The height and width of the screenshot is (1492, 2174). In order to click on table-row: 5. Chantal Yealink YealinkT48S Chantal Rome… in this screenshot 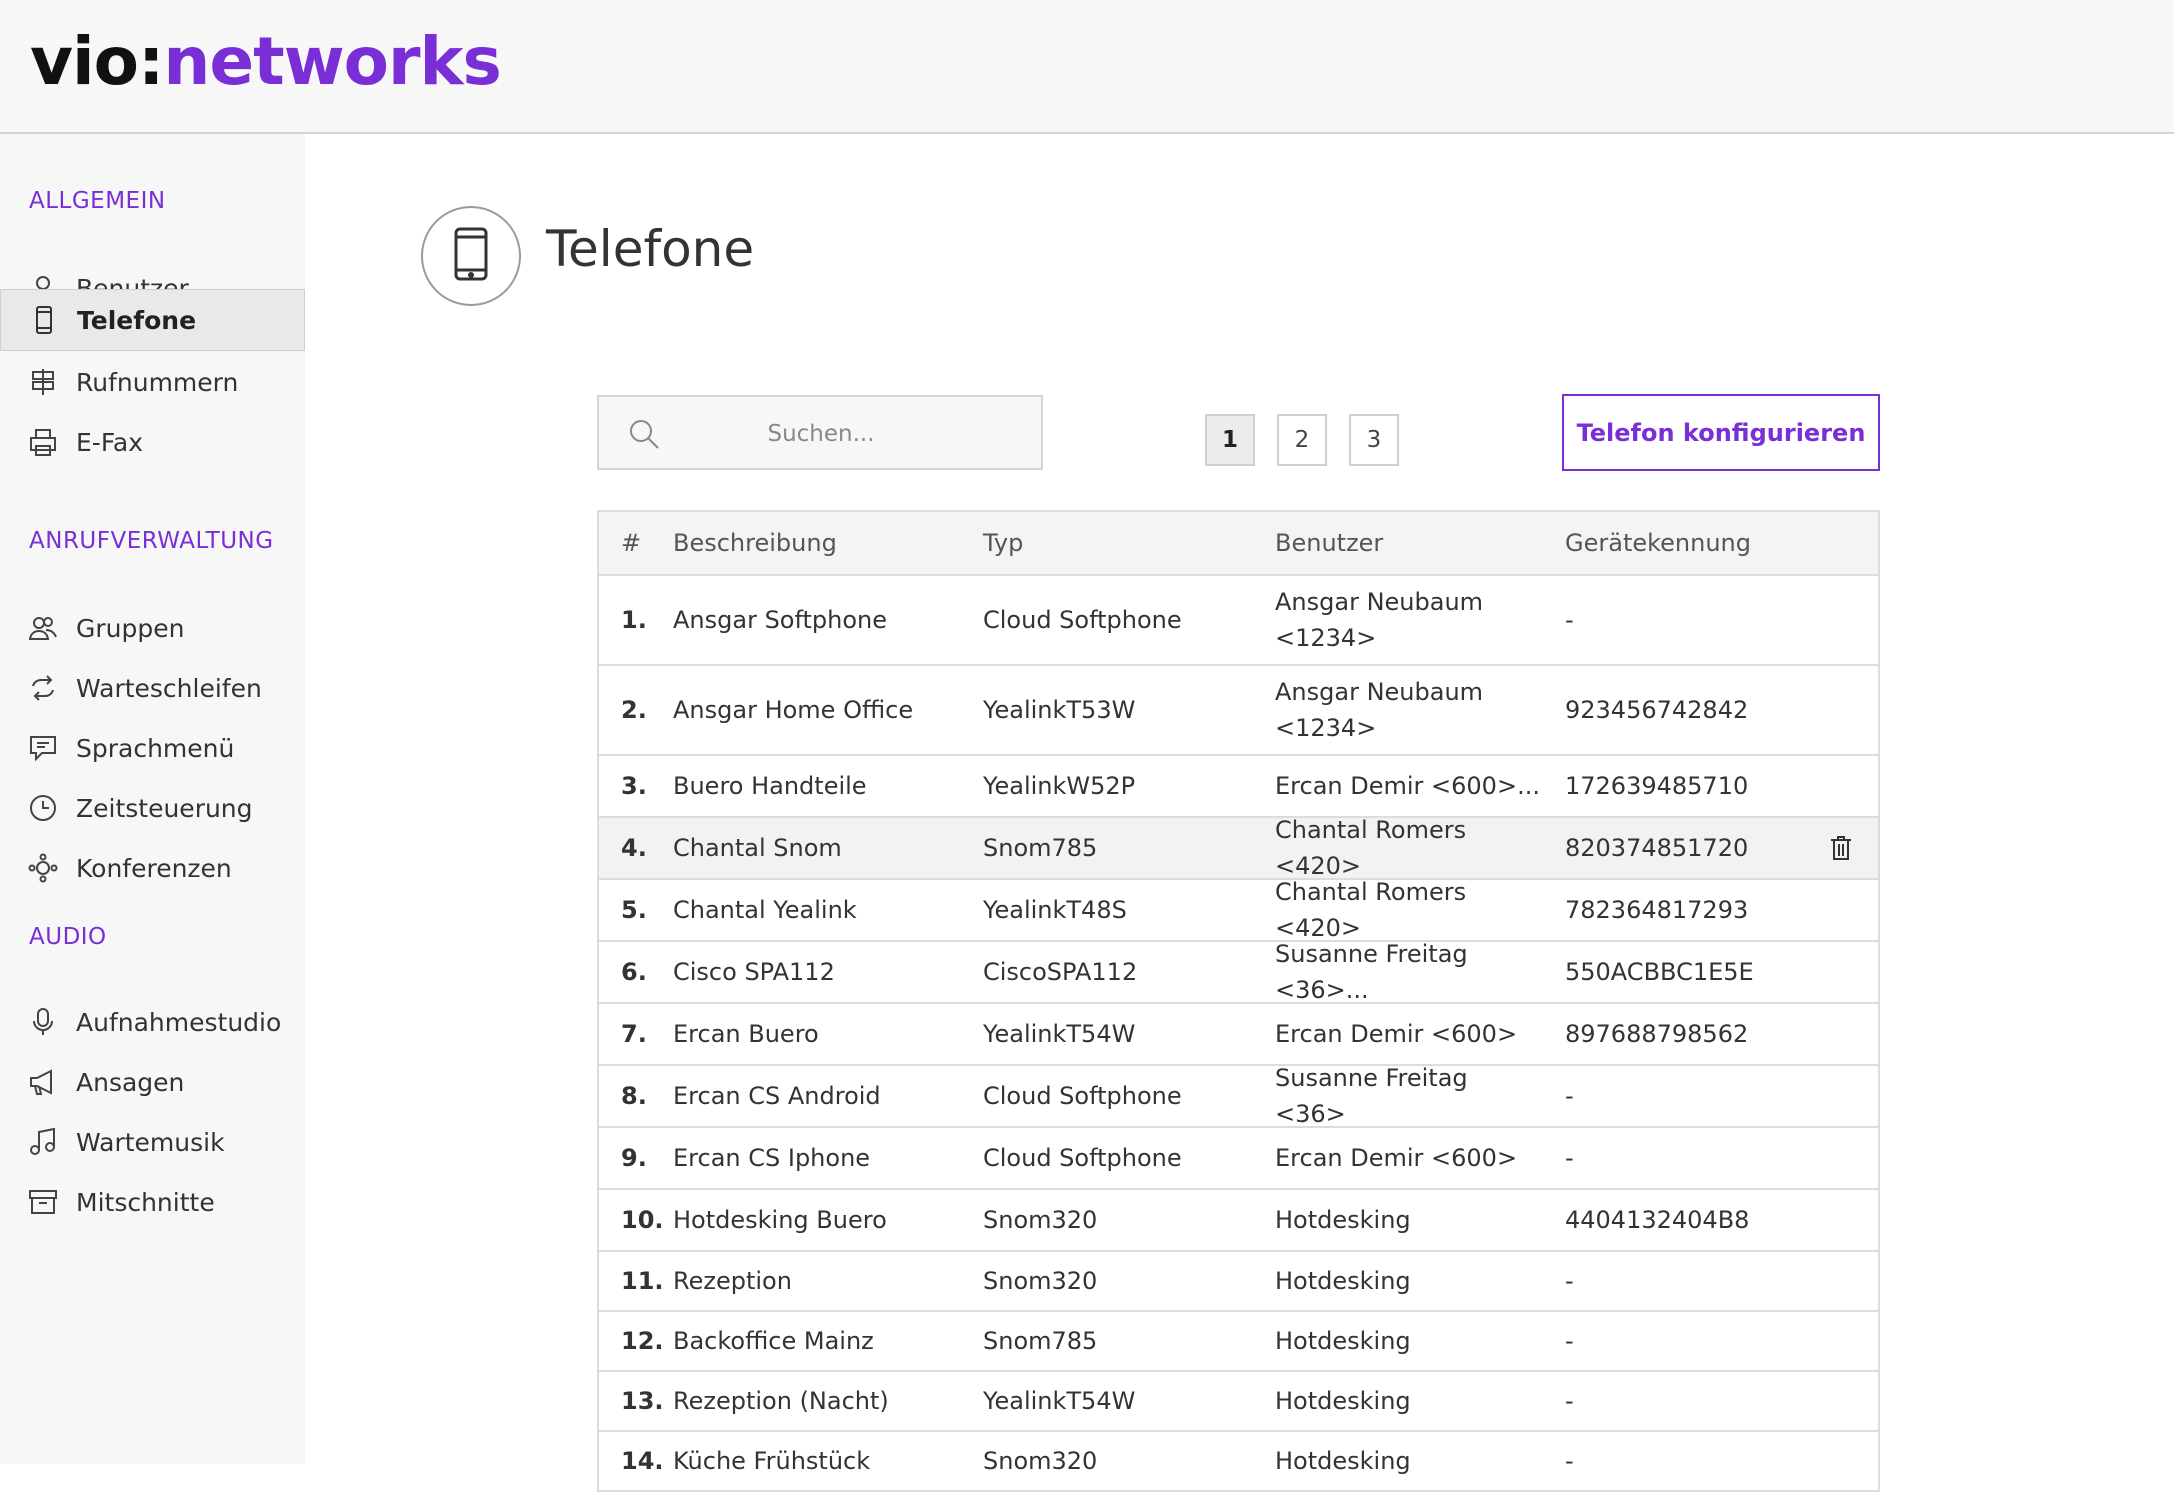, I will do `click(1238, 910)`.